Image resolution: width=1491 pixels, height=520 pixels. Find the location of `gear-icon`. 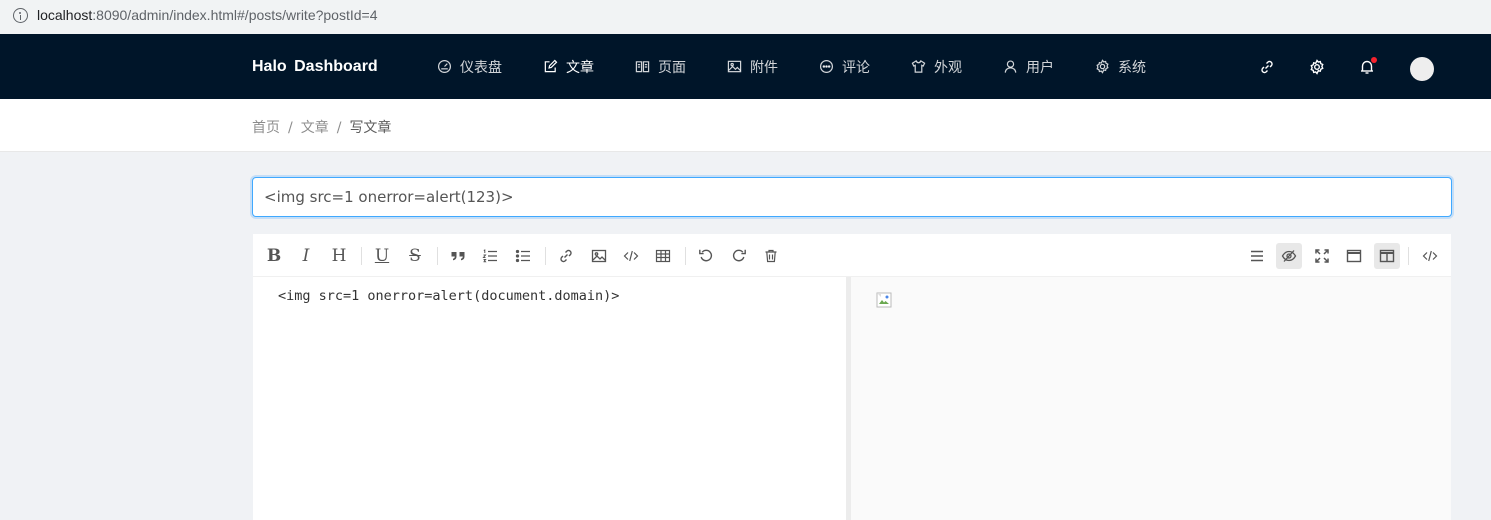

gear-icon is located at coordinates (1317, 67).